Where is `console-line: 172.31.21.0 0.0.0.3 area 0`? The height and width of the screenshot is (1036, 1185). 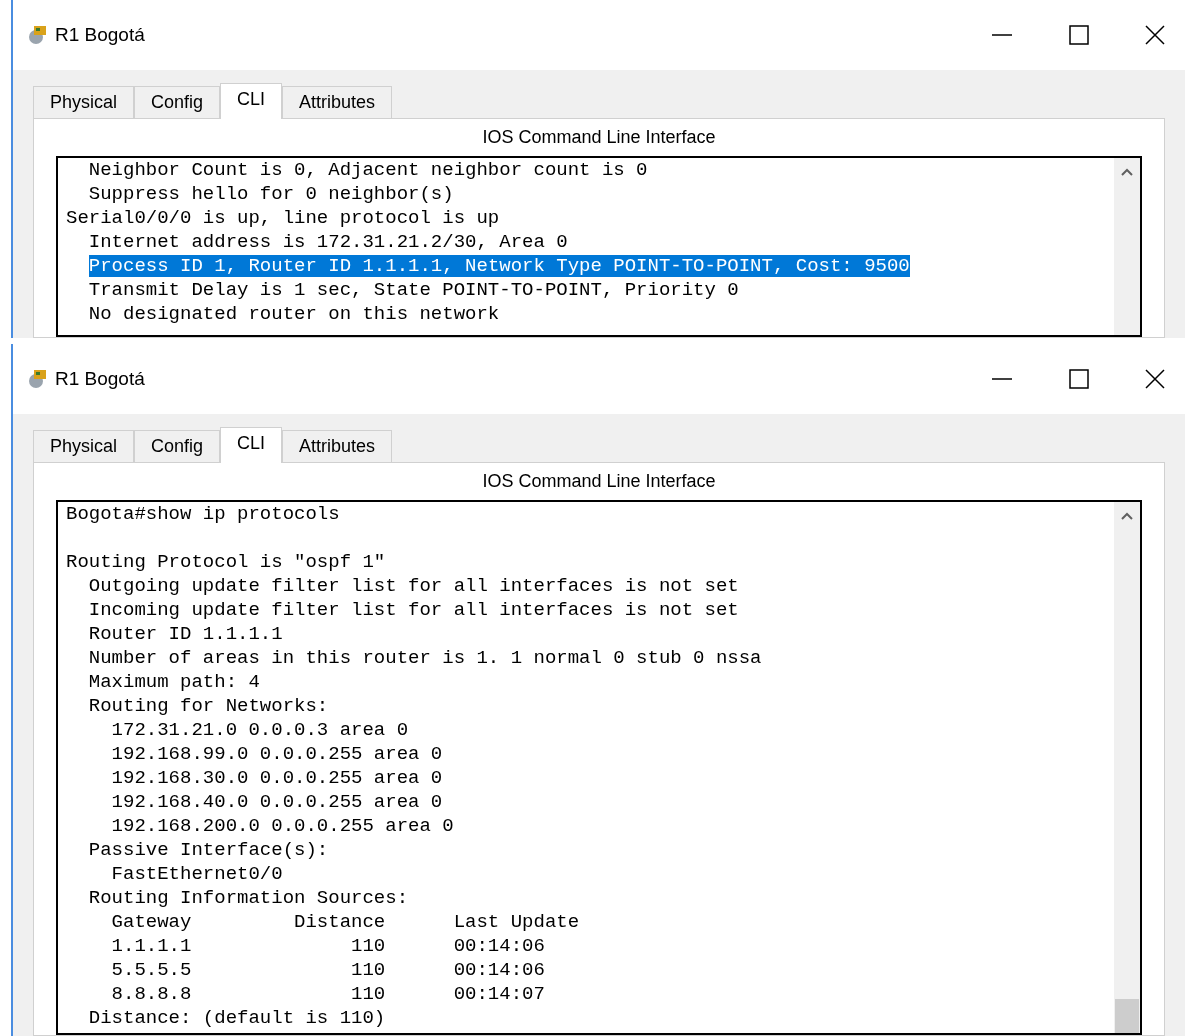 console-line: 172.31.21.0 0.0.0.3 area 0 is located at coordinates (259, 730).